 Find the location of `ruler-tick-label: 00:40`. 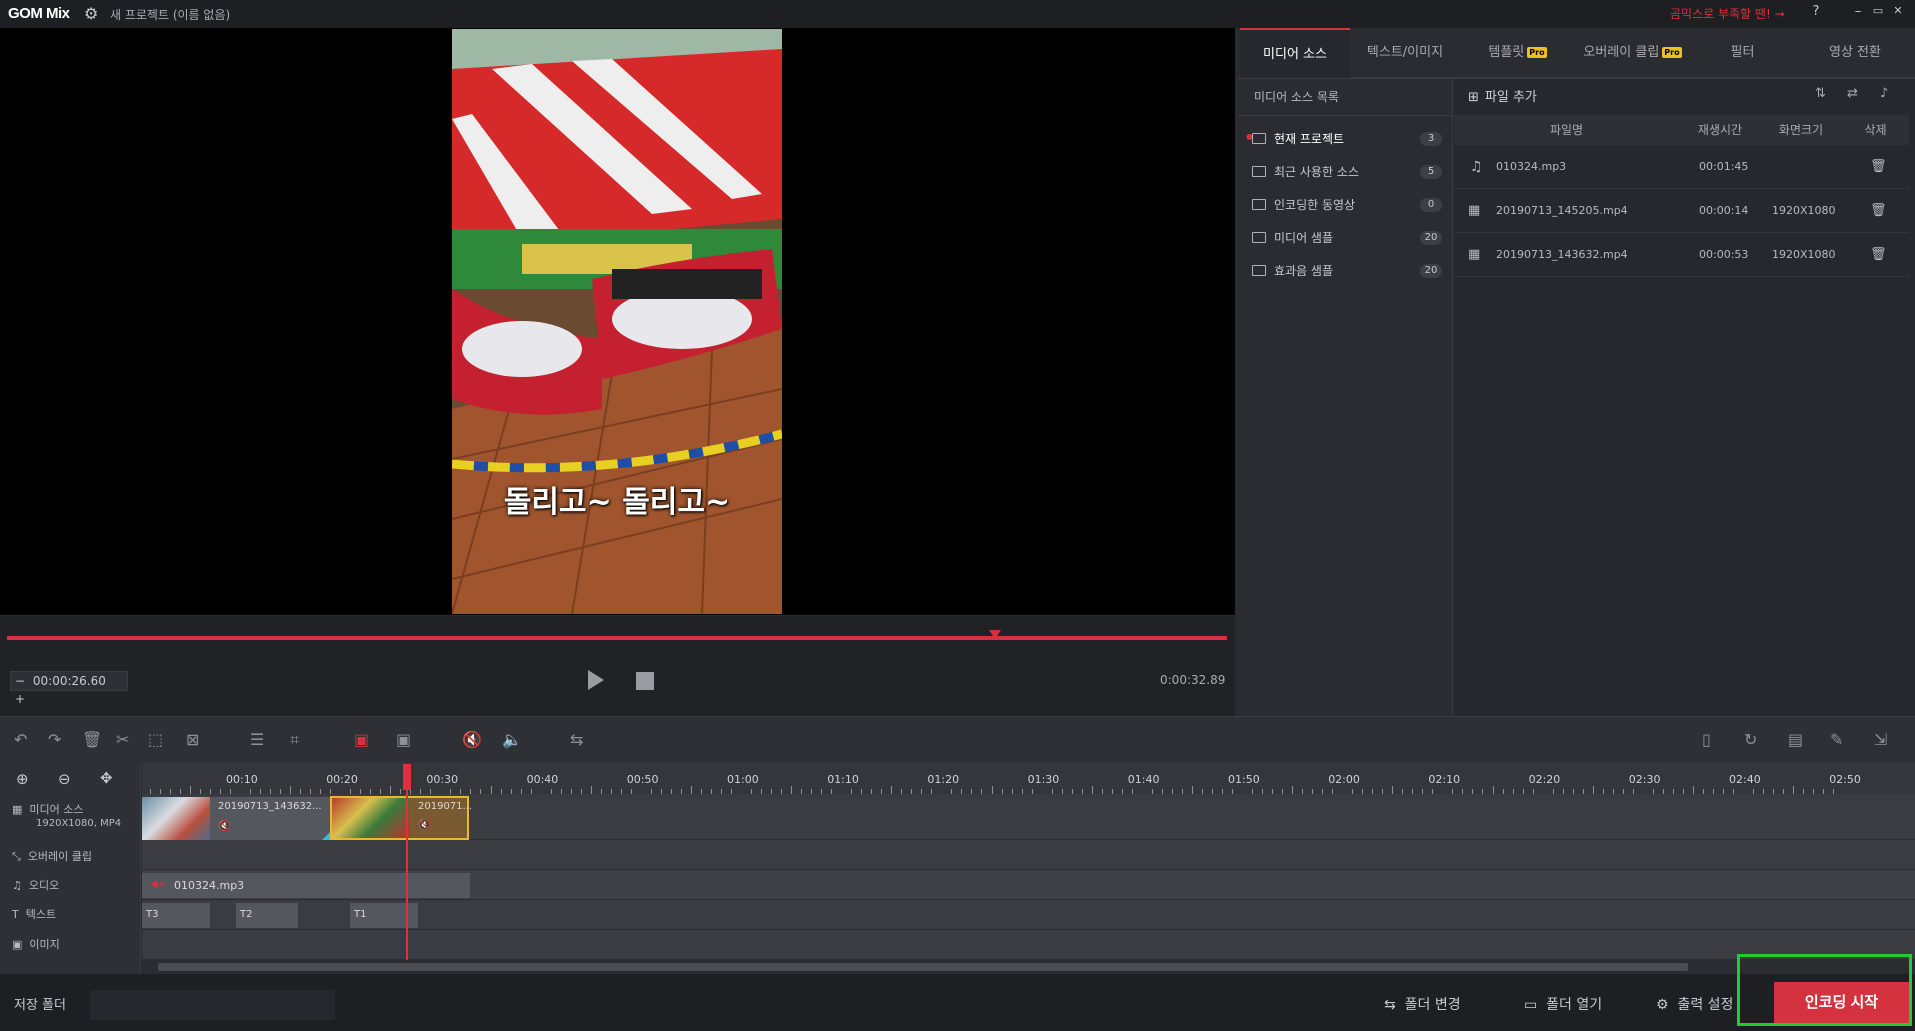

ruler-tick-label: 00:40 is located at coordinates (542, 779).